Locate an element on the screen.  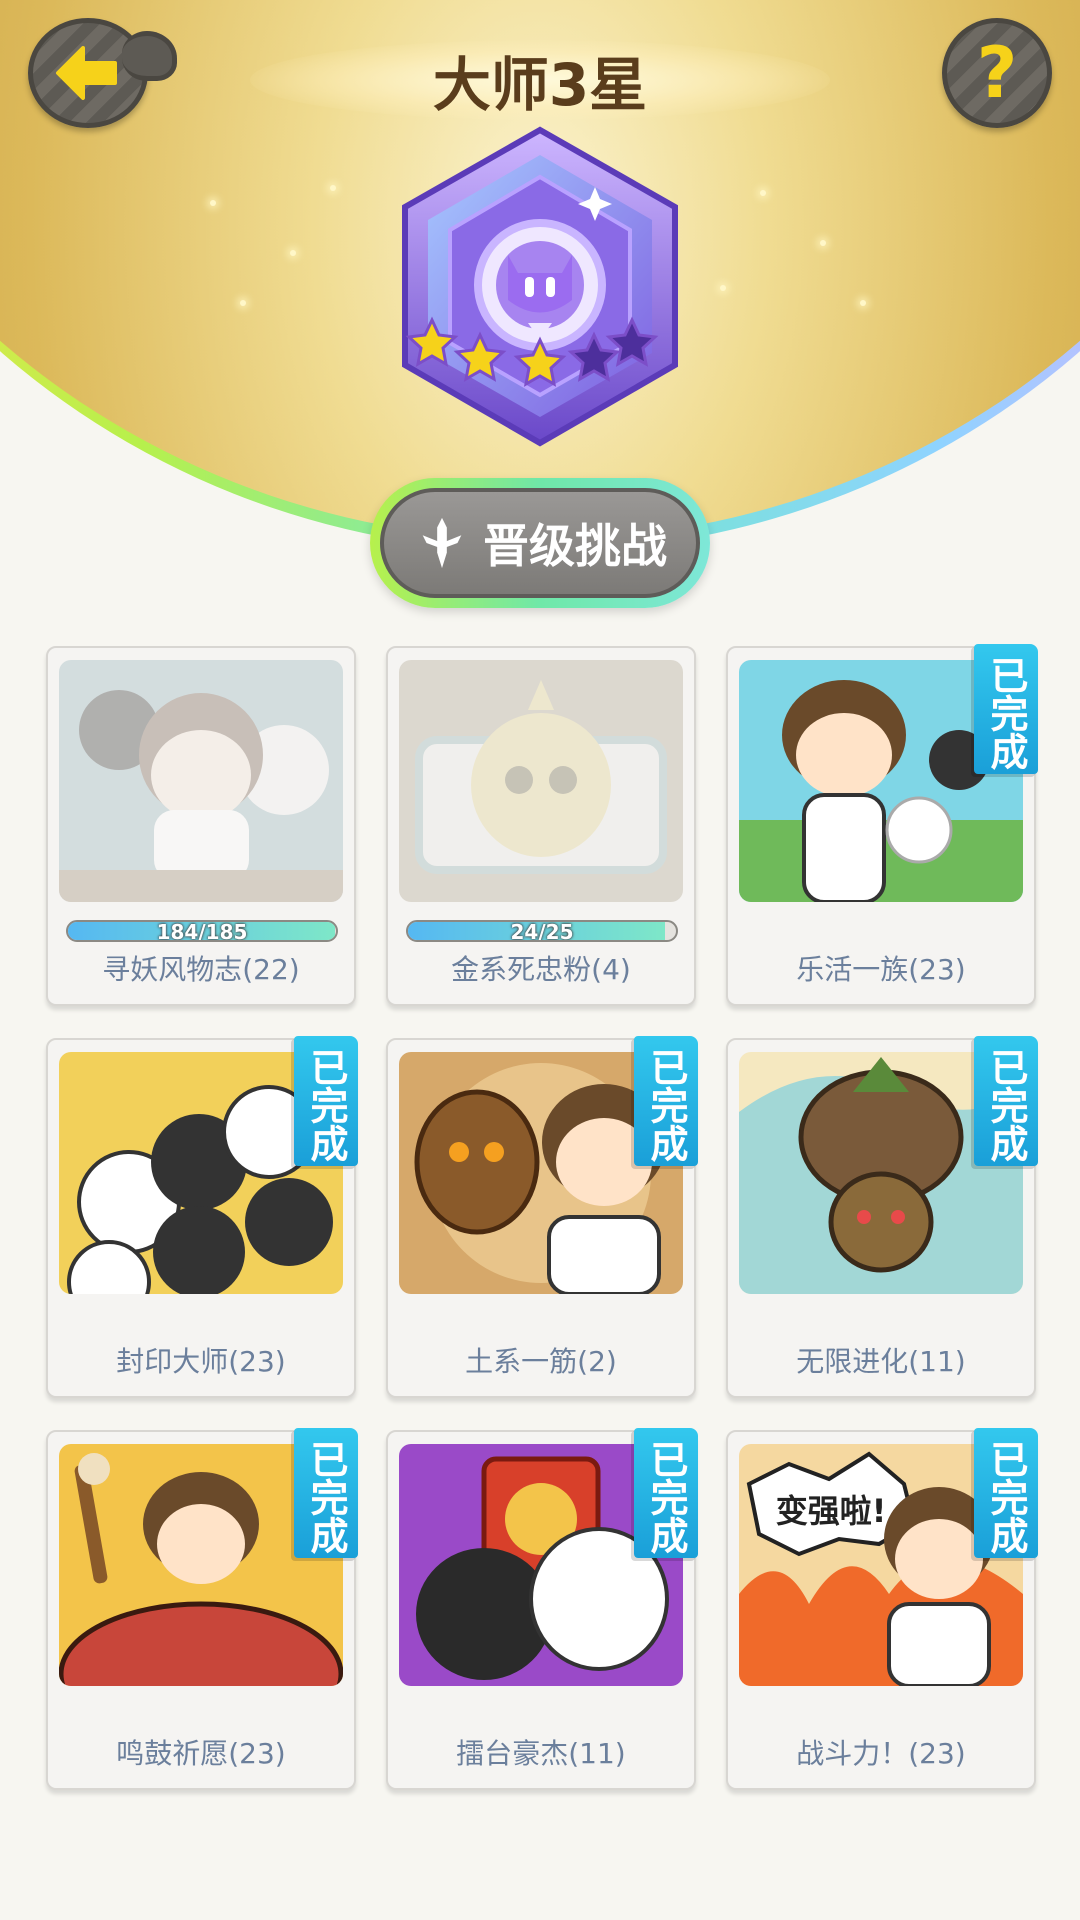
achievement-card: 已完成 乐活一族(23) is located at coordinates (882, 825).